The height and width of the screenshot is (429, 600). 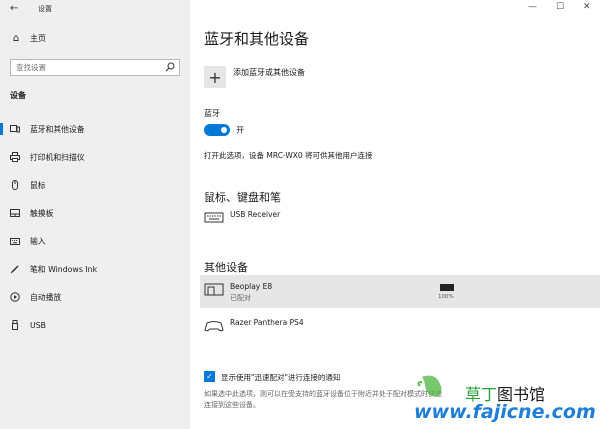 What do you see at coordinates (42, 213) in the screenshot?
I see `sidebar-item-label: 触摸板` at bounding box center [42, 213].